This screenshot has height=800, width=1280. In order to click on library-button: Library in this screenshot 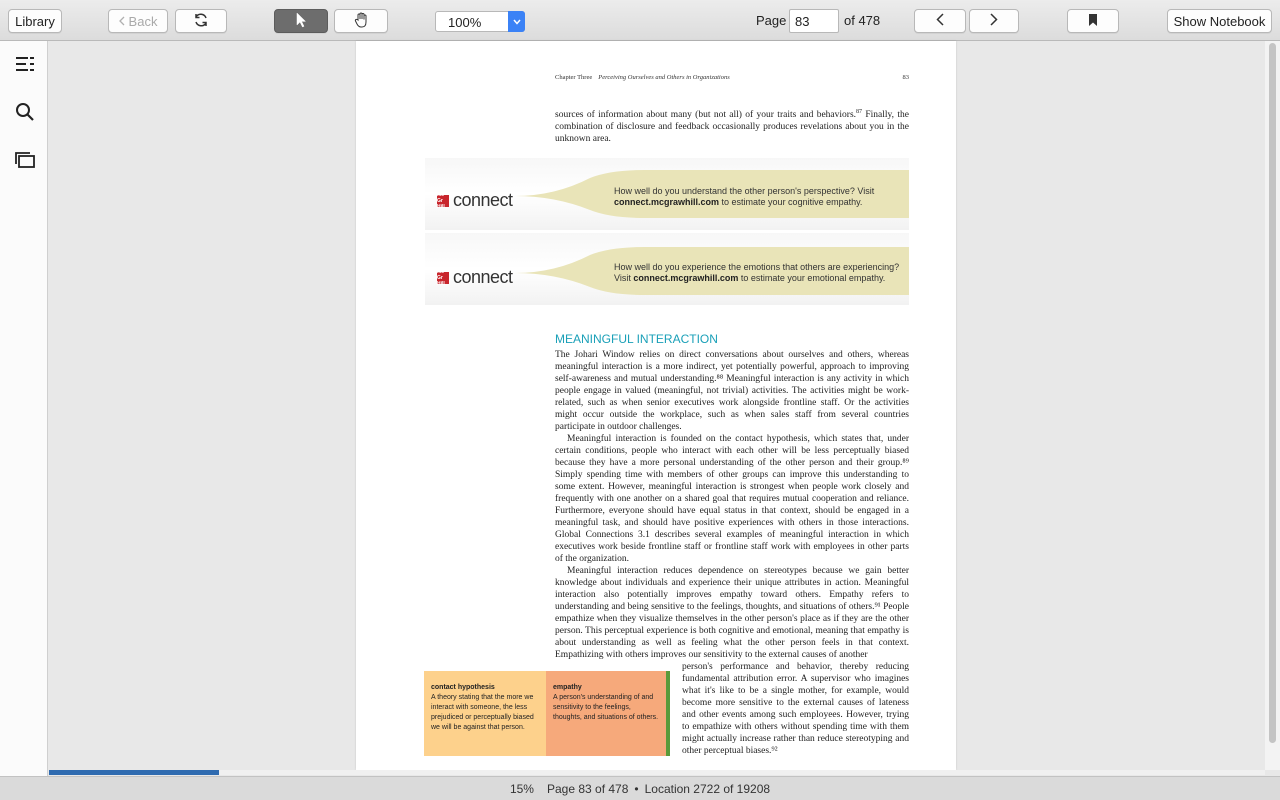, I will do `click(35, 21)`.